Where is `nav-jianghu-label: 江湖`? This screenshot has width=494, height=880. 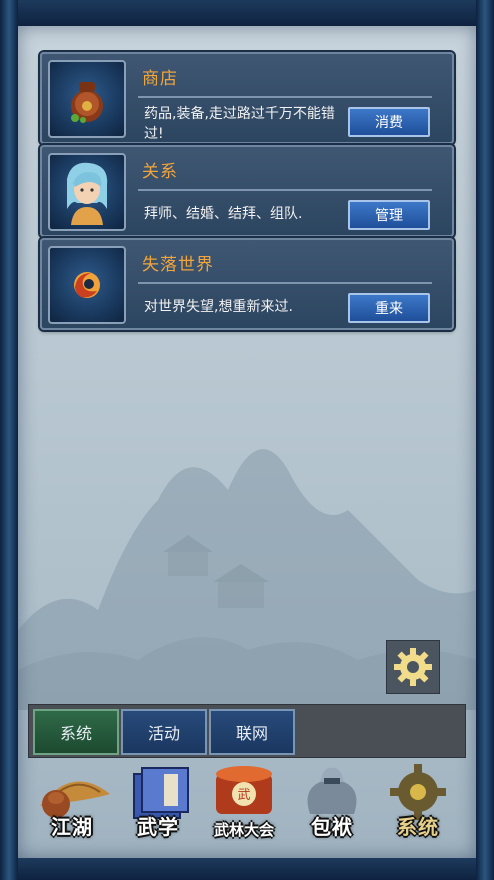 nav-jianghu-label: 江湖 is located at coordinates (72, 827).